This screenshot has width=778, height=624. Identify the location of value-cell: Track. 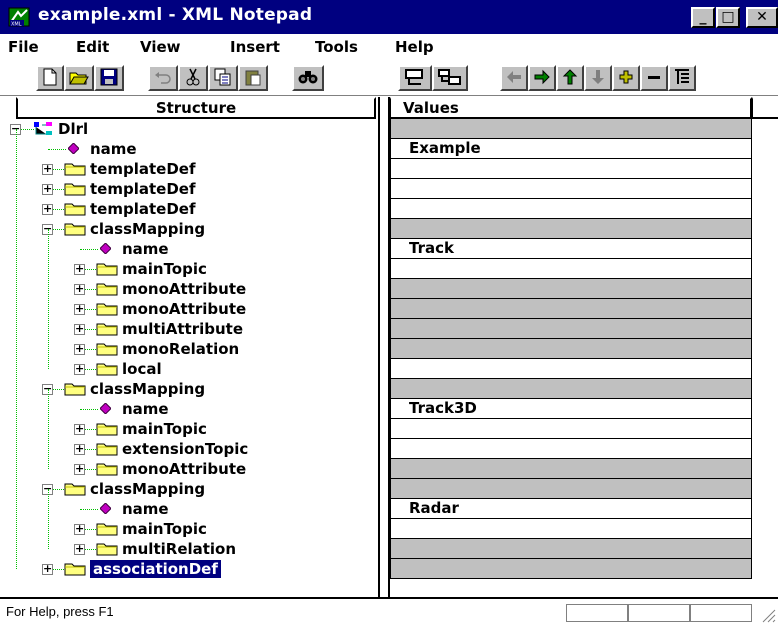
(571, 249).